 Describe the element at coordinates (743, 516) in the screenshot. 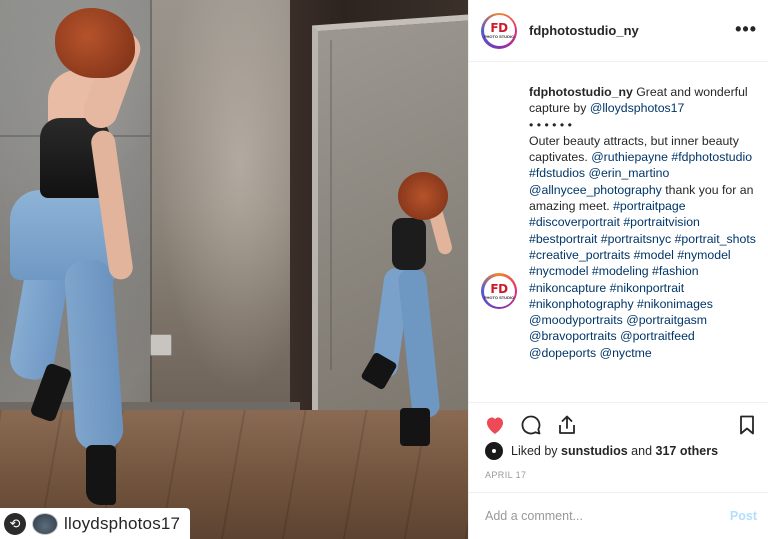

I see `post-comment-button: Post` at that location.